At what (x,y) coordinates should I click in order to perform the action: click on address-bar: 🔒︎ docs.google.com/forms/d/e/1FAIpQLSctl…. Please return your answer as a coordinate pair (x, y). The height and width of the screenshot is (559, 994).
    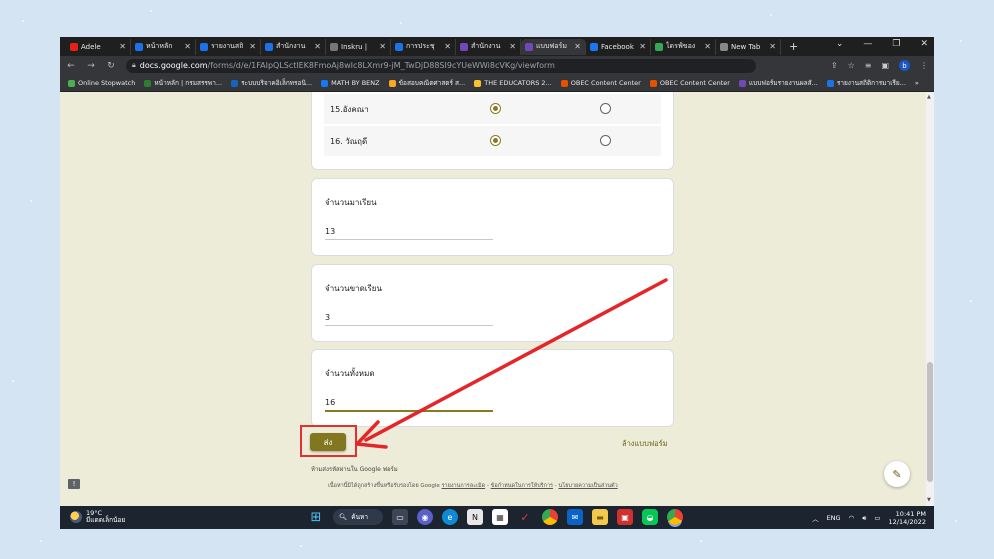
    Looking at the image, I should click on (441, 65).